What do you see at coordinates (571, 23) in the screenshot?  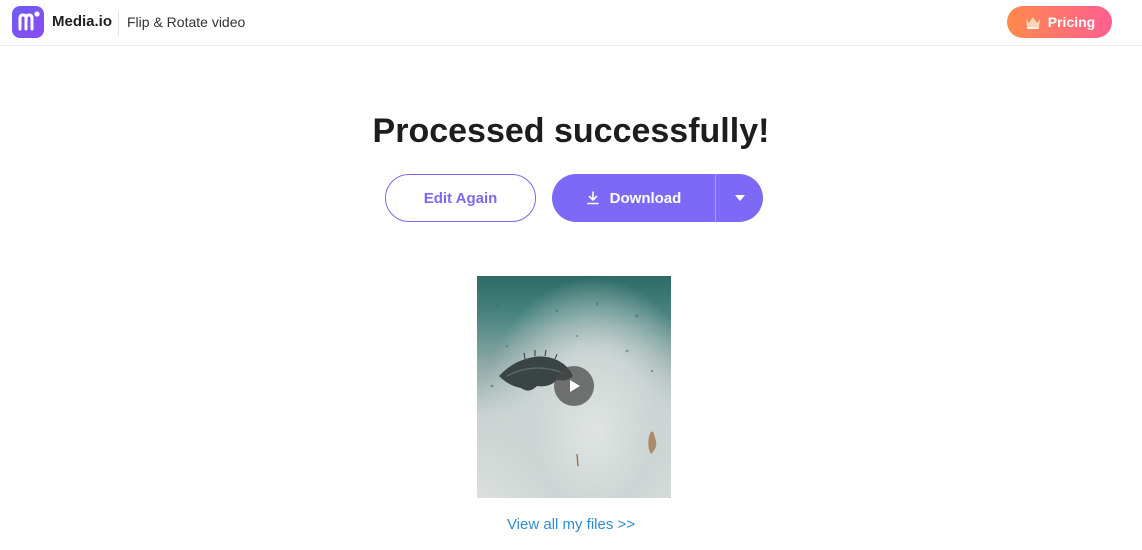 I see `top-header: Media.io Flip & Rotate video Pricing` at bounding box center [571, 23].